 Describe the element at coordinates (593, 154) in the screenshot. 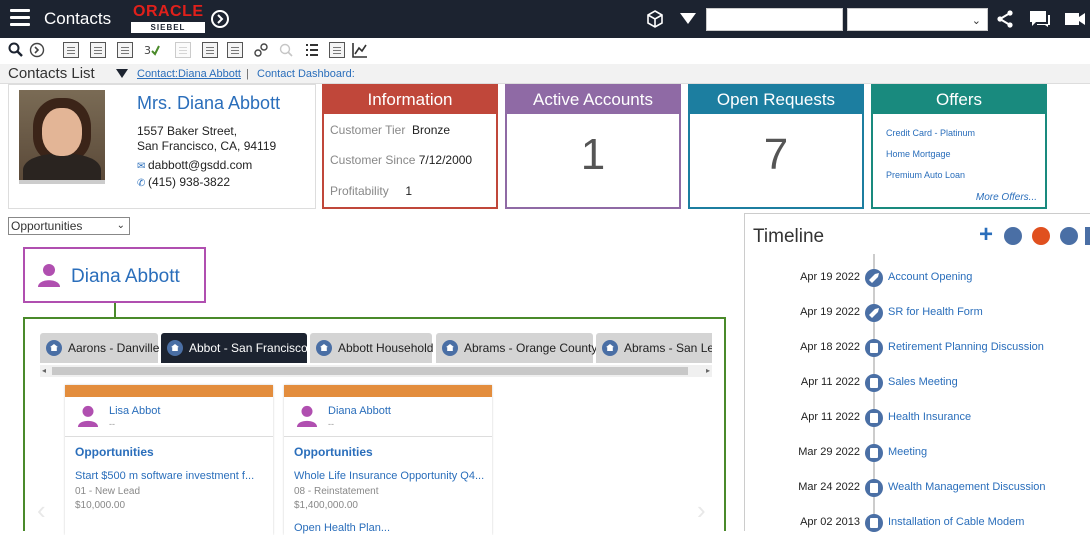

I see `active-accounts-count: 1` at that location.